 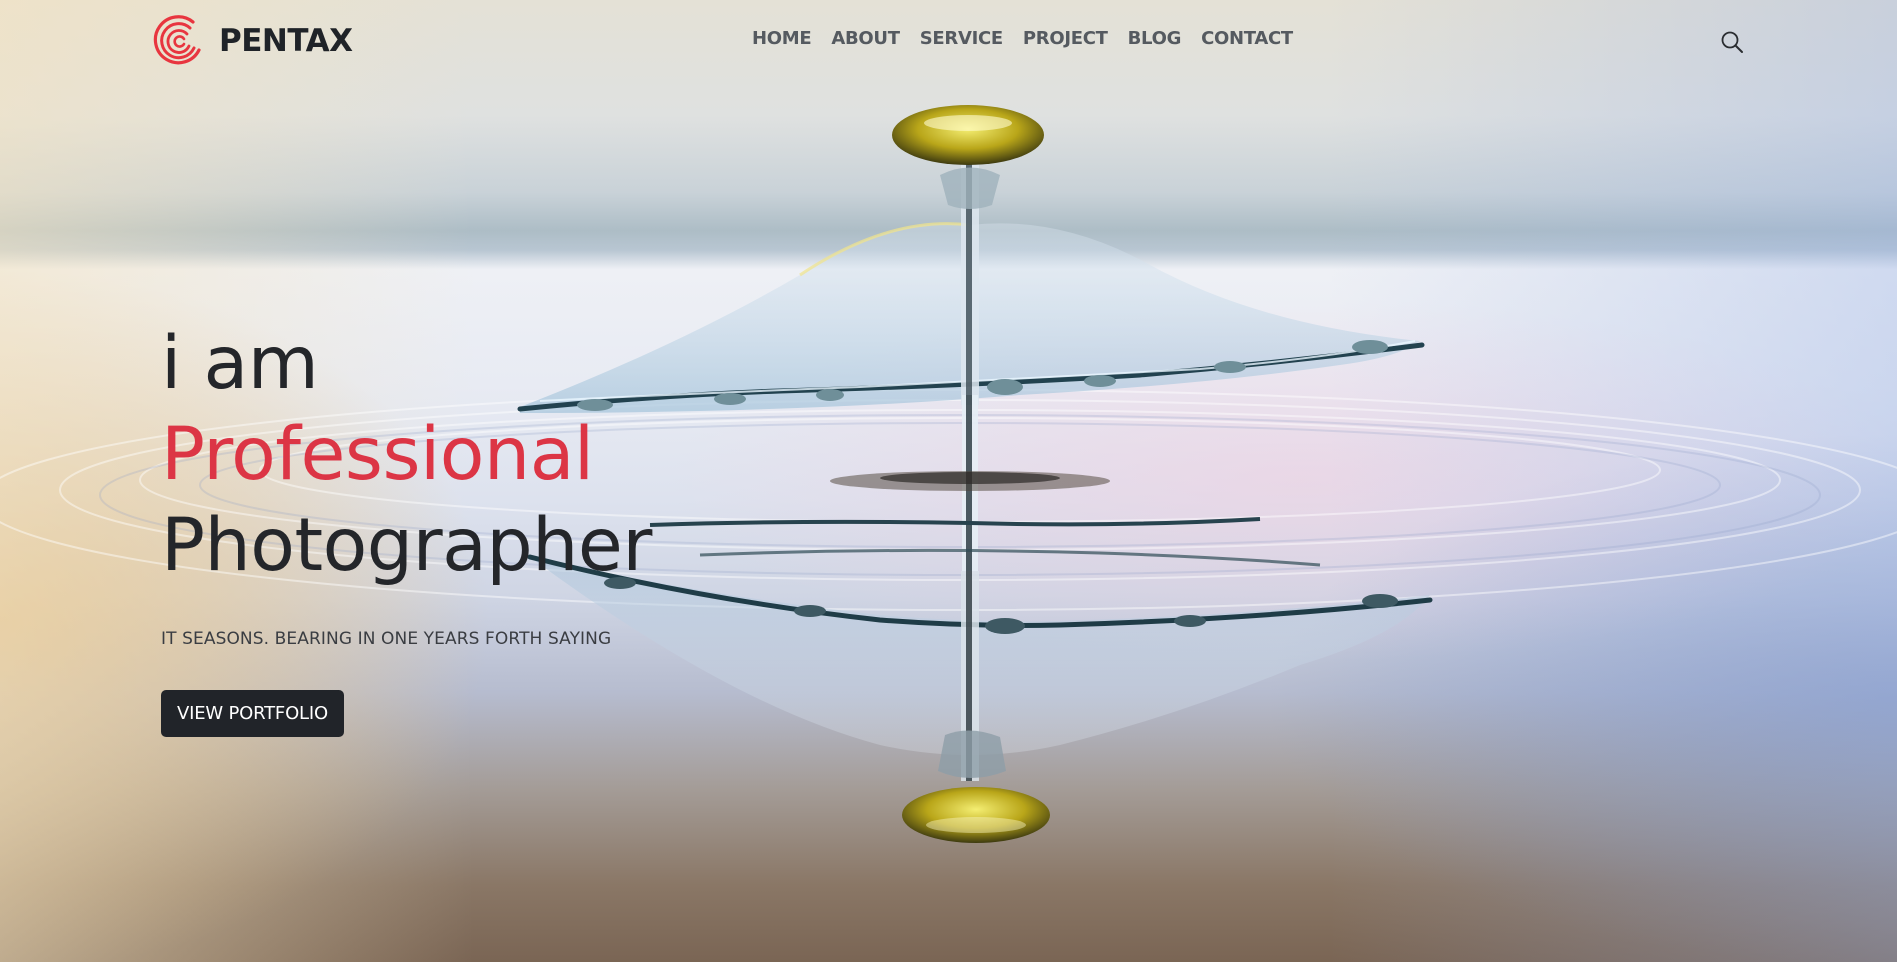 I want to click on nav-link-blog: BLOG, so click(x=1155, y=38).